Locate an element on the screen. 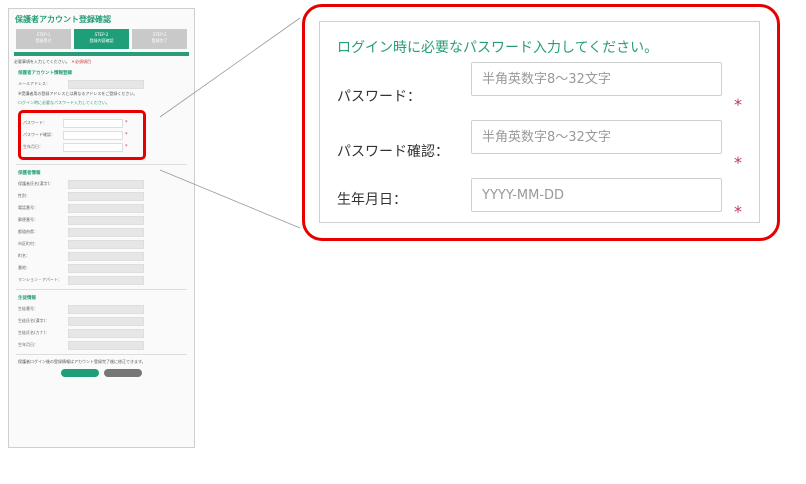 The image size is (806, 484). thumb-section-guardian: 保護者情報 is located at coordinates (29, 173).